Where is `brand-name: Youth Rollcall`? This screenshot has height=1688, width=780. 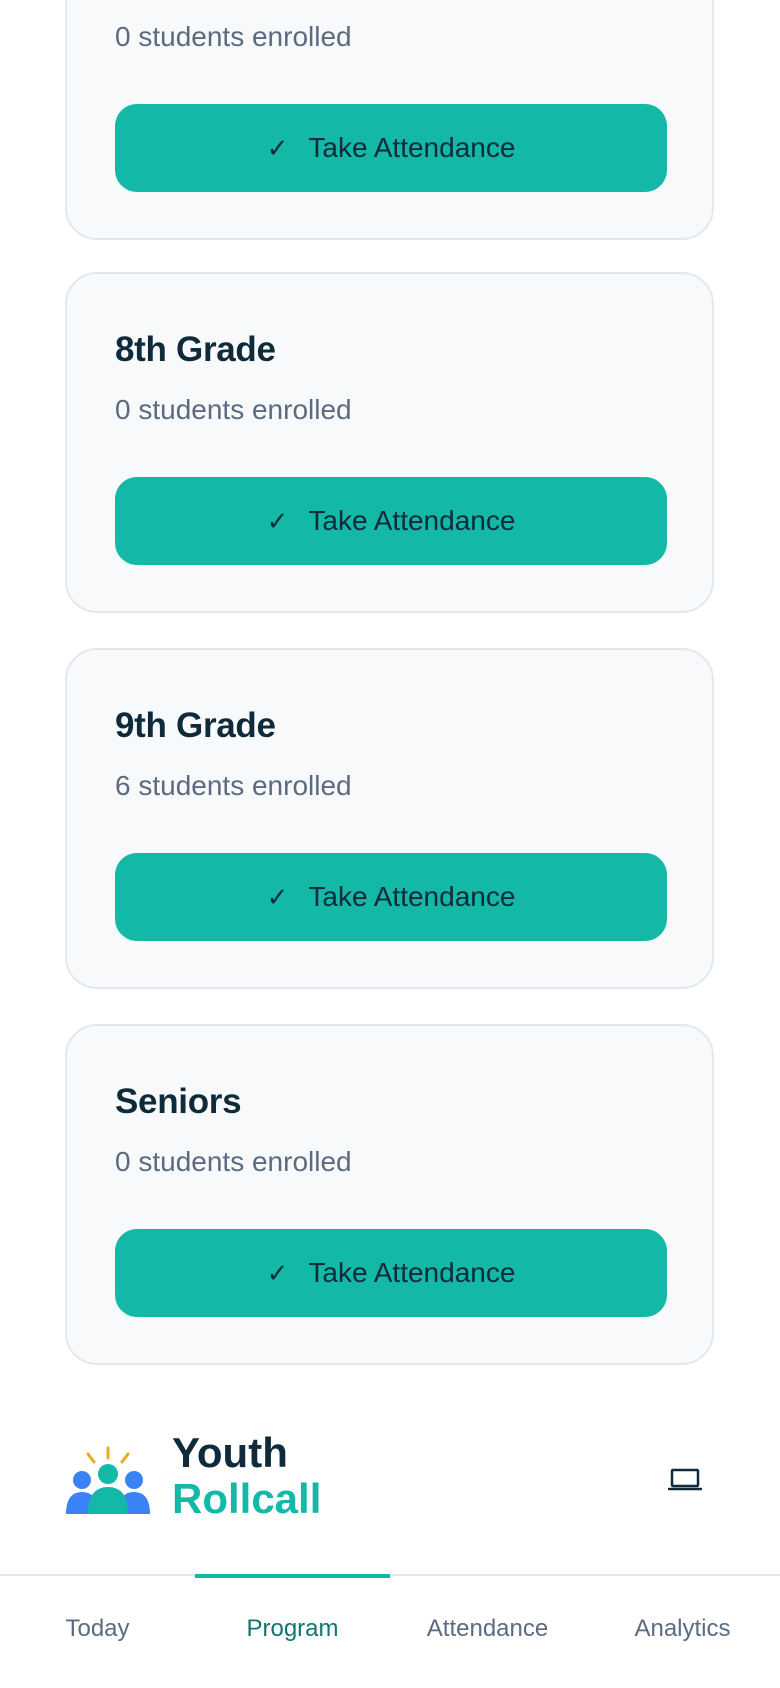 brand-name: Youth Rollcall is located at coordinates (246, 1476).